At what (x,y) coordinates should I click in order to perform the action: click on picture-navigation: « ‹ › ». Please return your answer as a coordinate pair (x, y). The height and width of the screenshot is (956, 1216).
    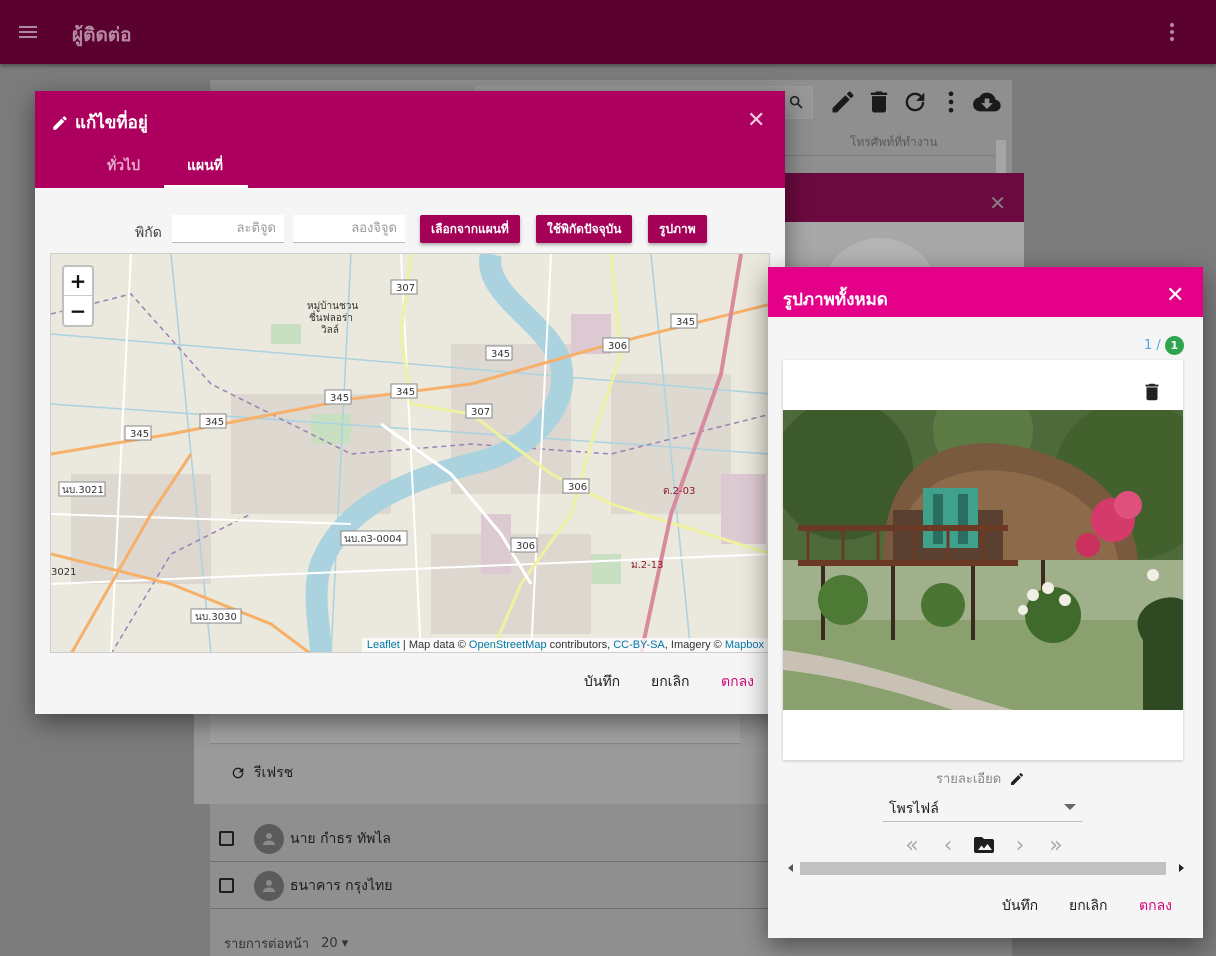
    Looking at the image, I should click on (984, 845).